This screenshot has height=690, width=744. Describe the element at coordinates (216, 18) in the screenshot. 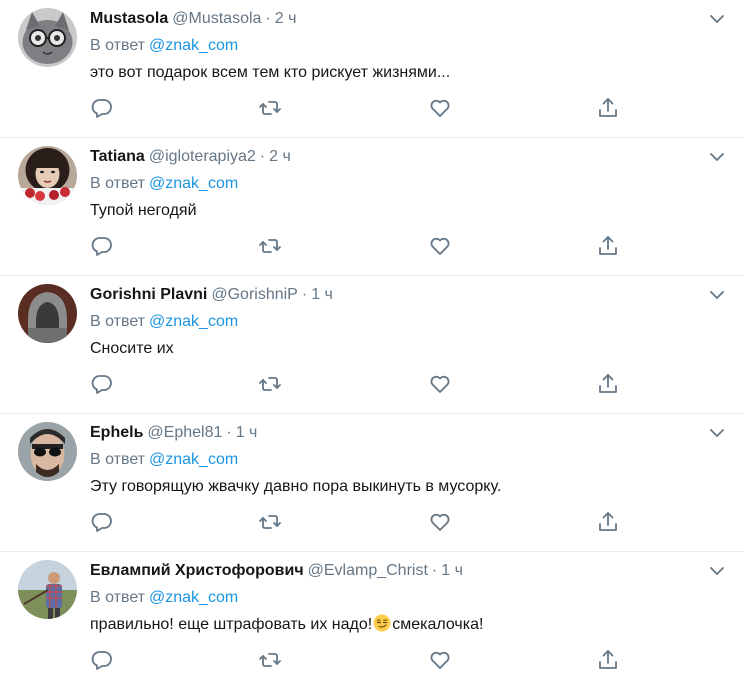

I see `author-handle: @Mustasola` at that location.